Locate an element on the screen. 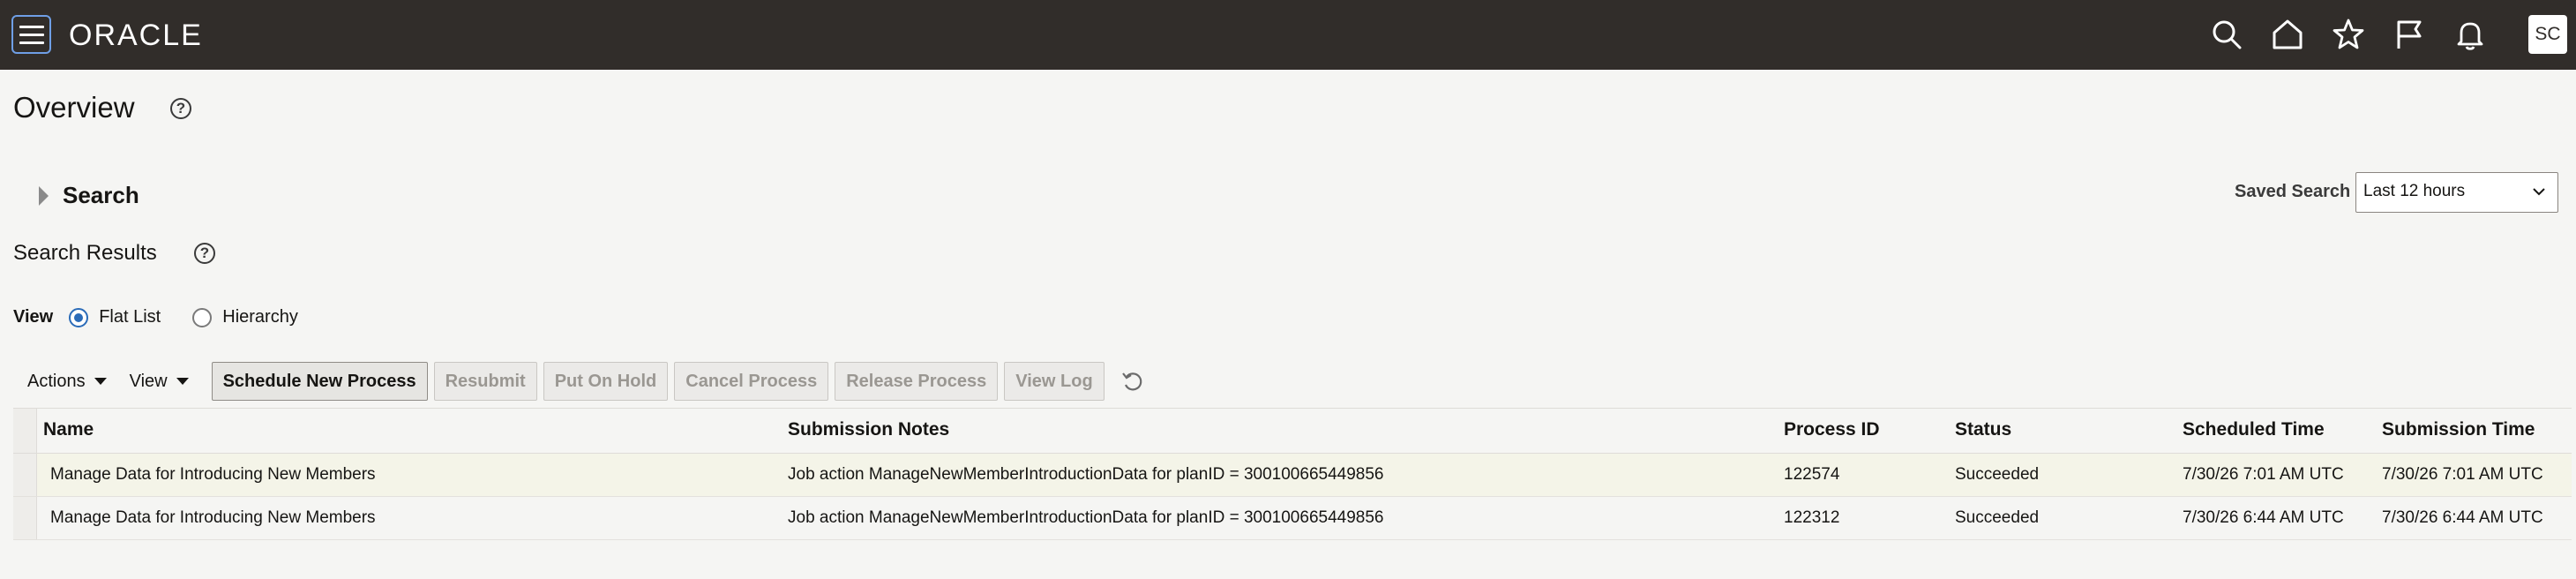 This screenshot has width=2576, height=579. results-help-icon: ? is located at coordinates (205, 253).